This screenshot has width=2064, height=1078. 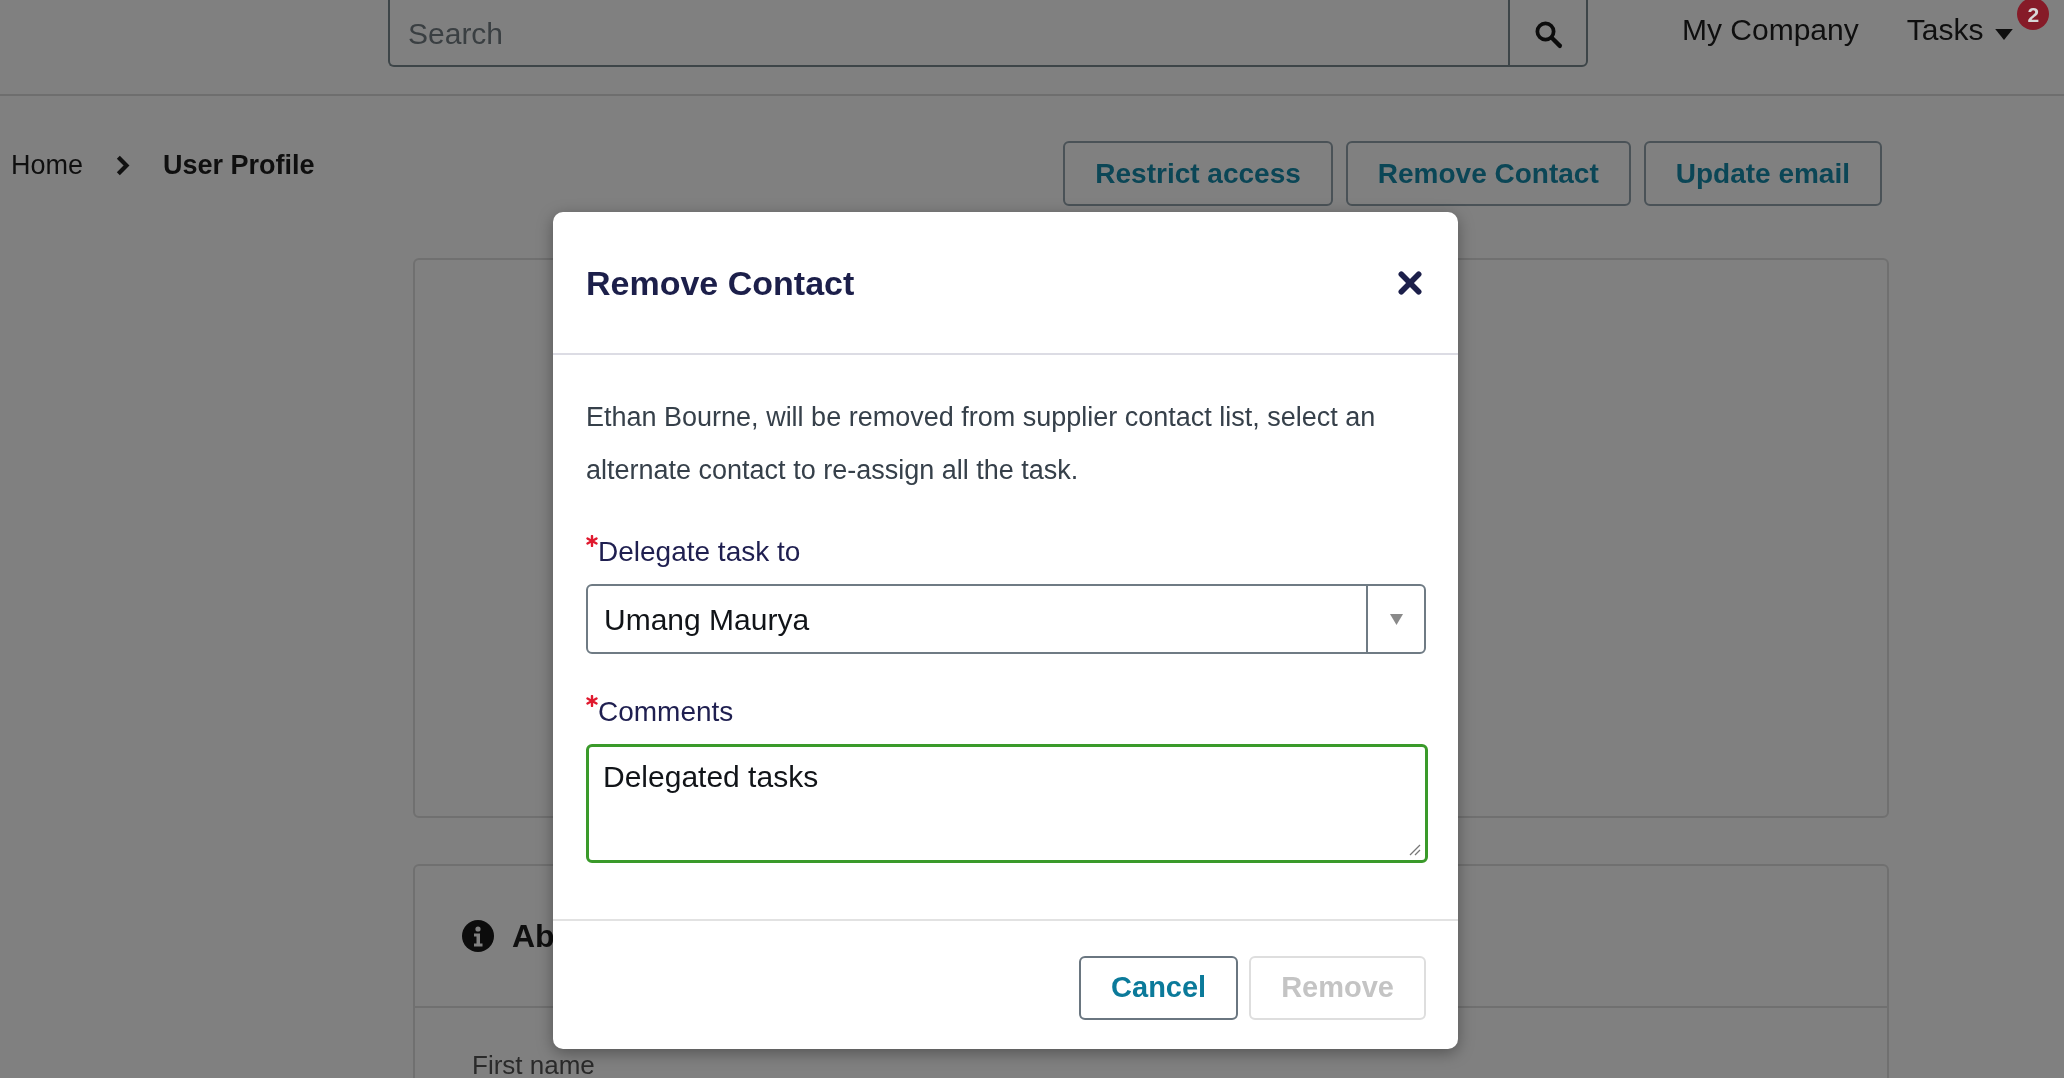 What do you see at coordinates (699, 552) in the screenshot?
I see `field-label: Delegate task to` at bounding box center [699, 552].